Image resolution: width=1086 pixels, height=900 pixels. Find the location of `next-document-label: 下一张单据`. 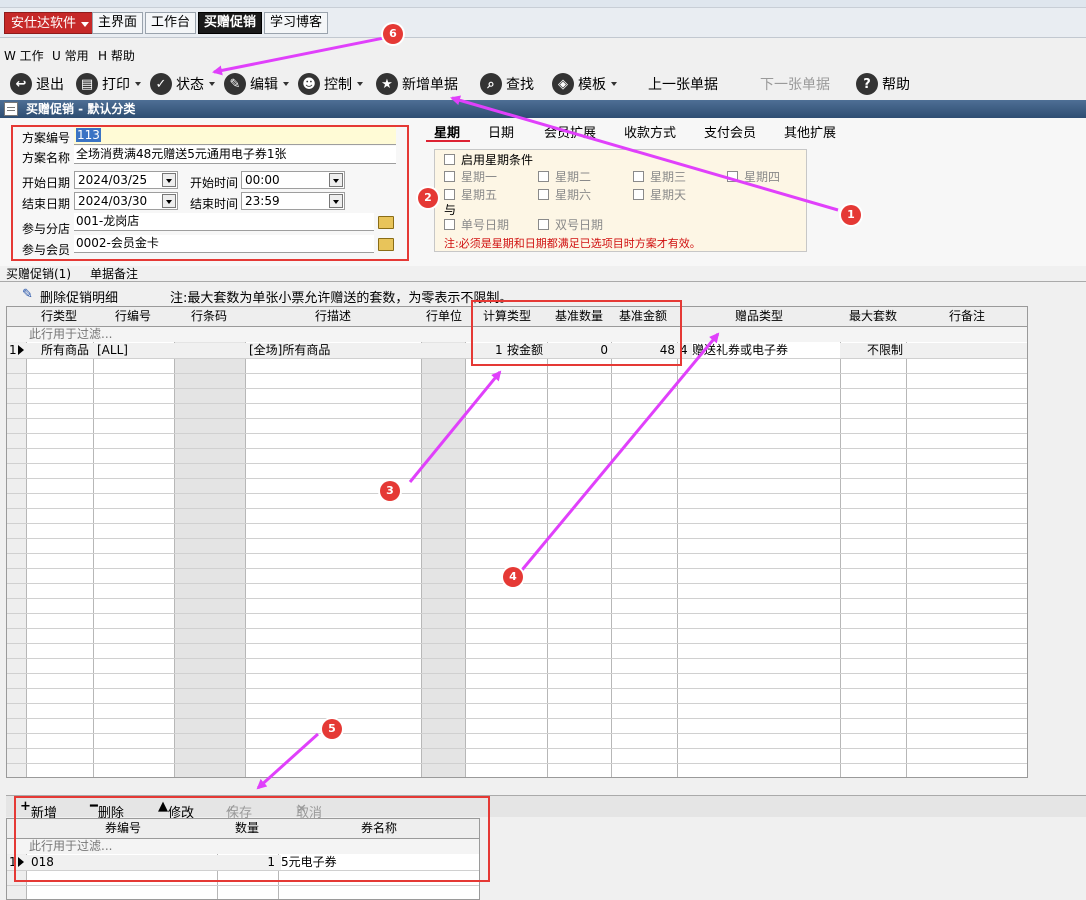

next-document-label: 下一张单据 is located at coordinates (795, 85).